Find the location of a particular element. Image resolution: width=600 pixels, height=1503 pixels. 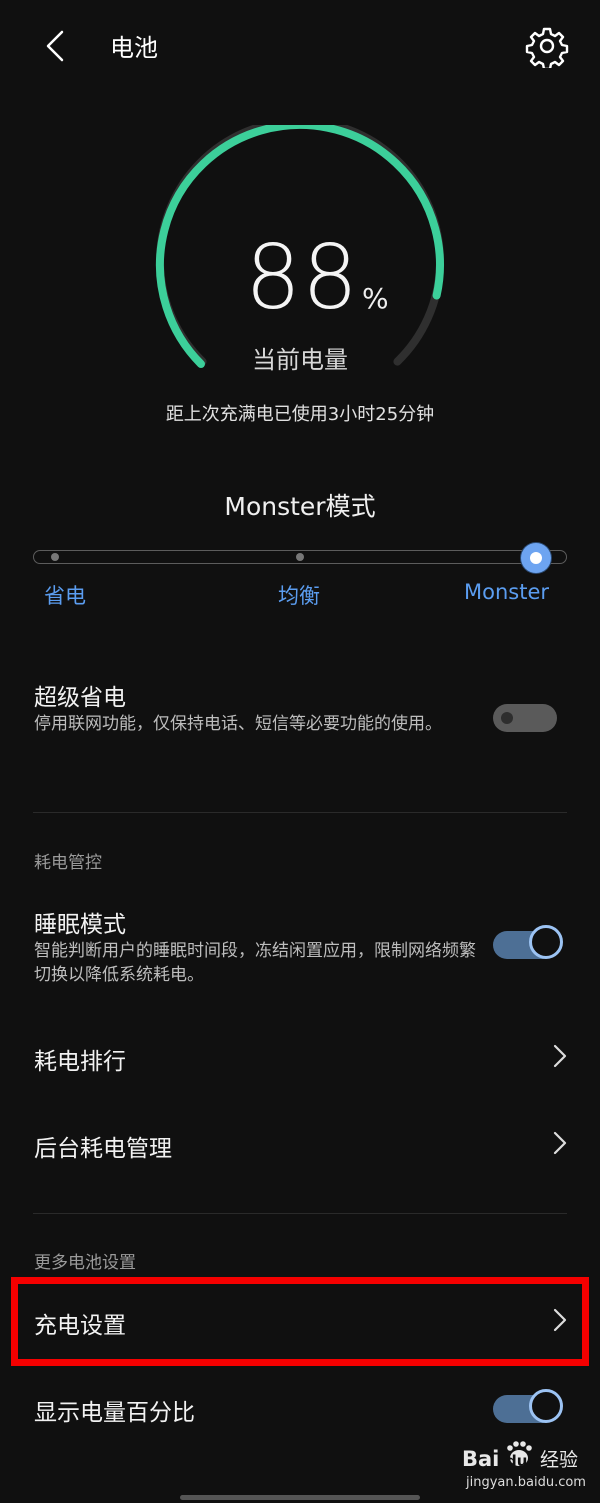

slider-stop-balanced is located at coordinates (300, 557).